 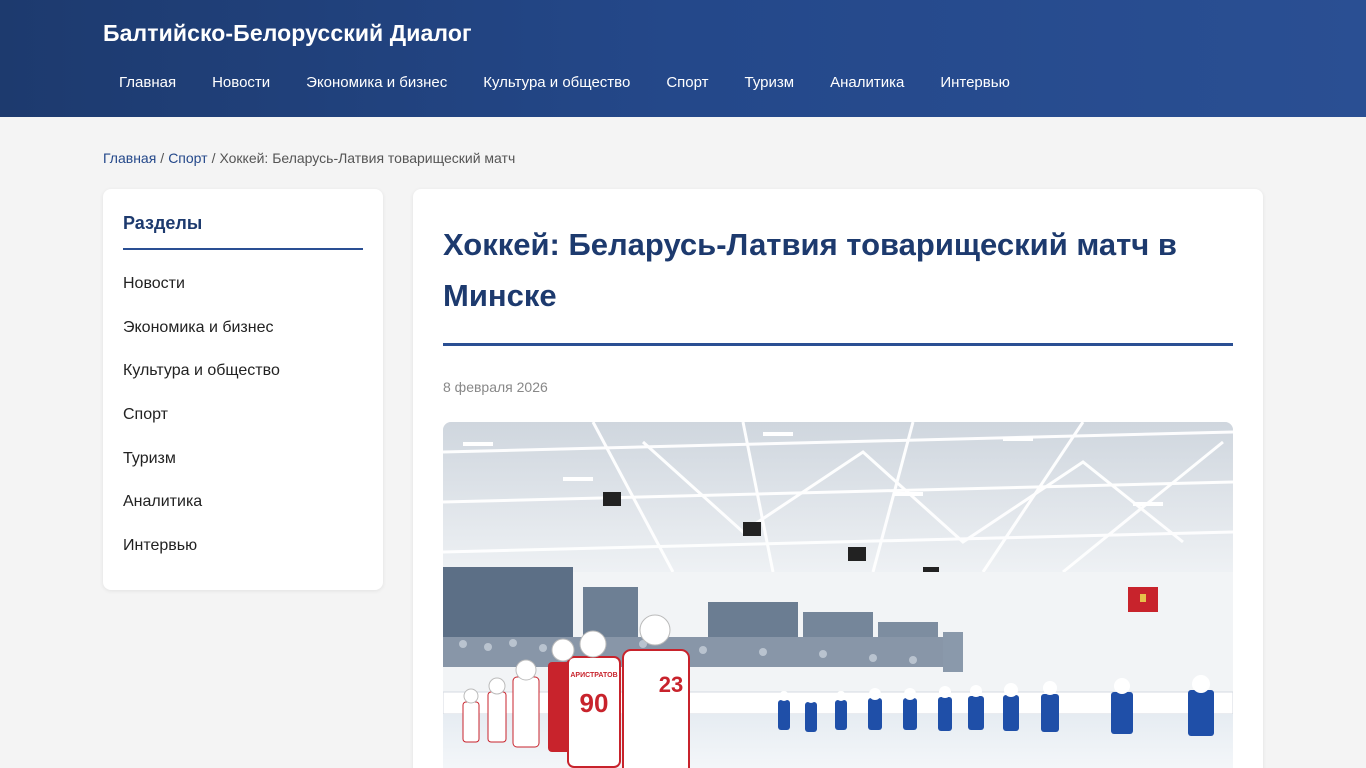 What do you see at coordinates (243, 231) in the screenshot?
I see `sidebar-title: Разделы` at bounding box center [243, 231].